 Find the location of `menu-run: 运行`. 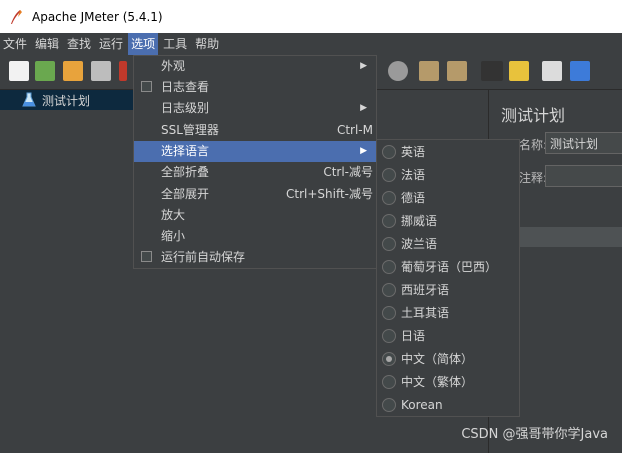

menu-run: 运行 is located at coordinates (111, 44).